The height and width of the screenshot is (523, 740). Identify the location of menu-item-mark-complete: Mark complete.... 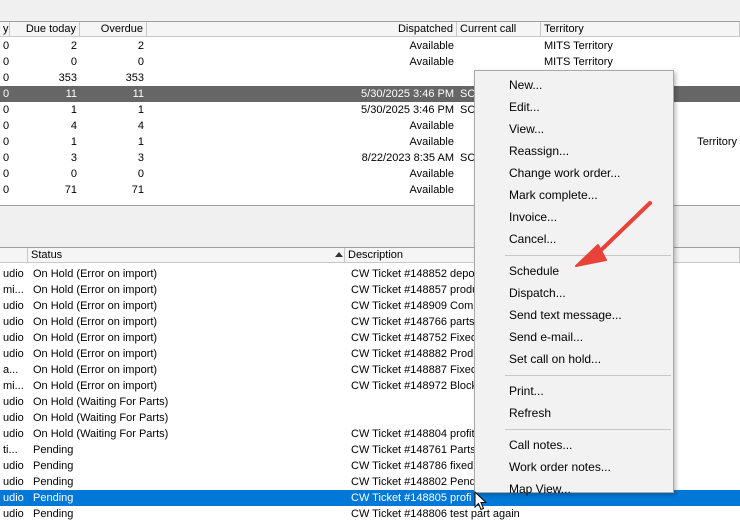
(553, 195).